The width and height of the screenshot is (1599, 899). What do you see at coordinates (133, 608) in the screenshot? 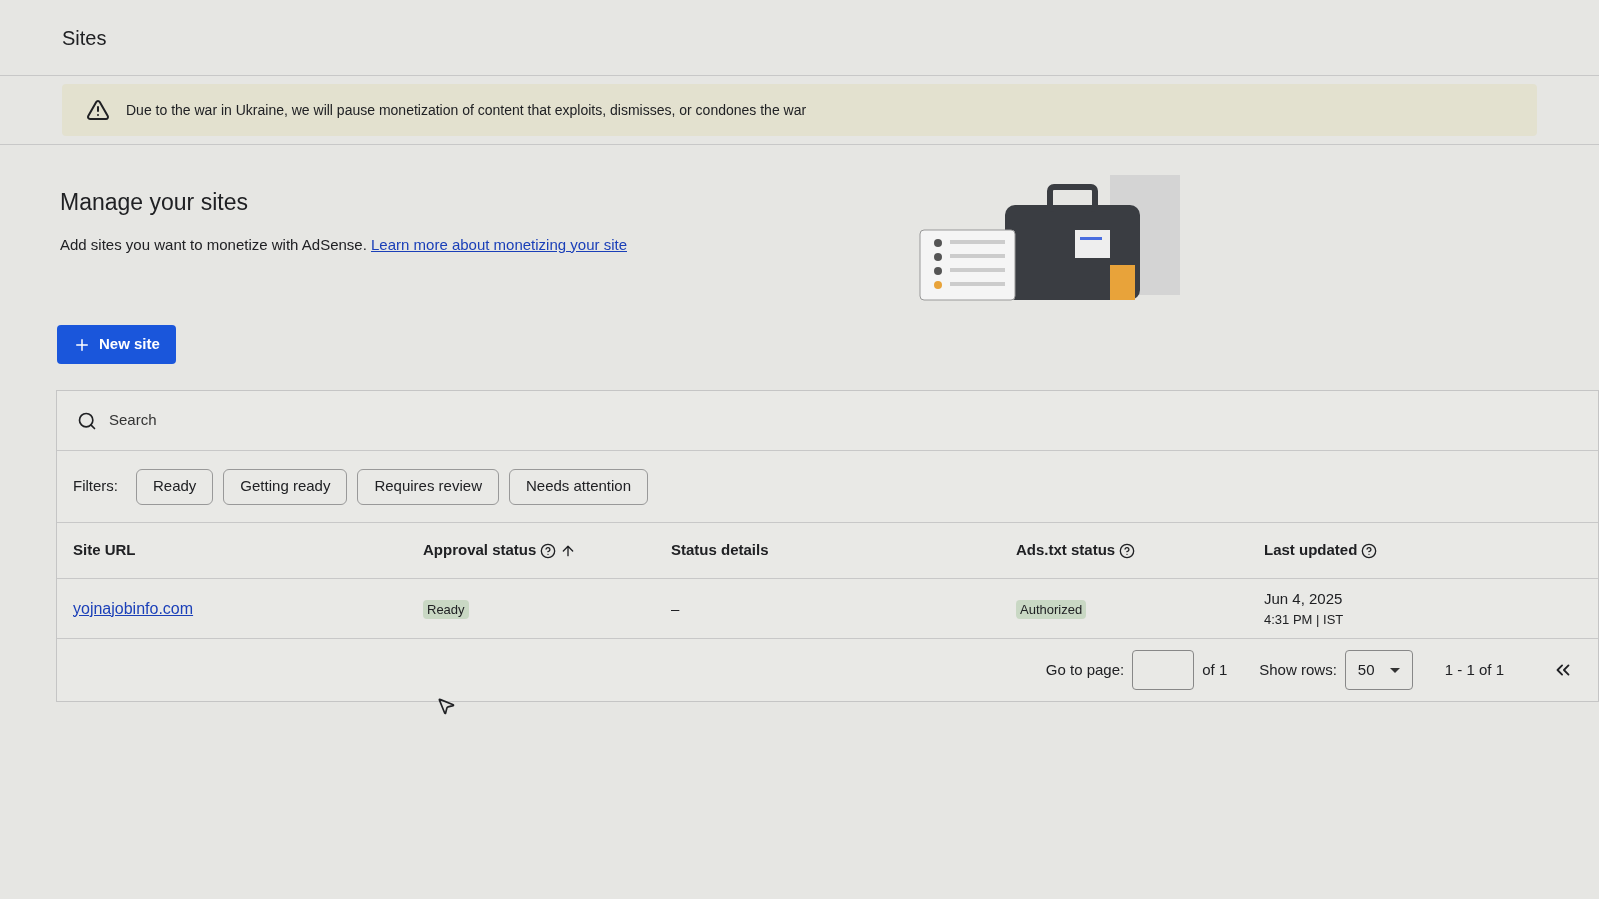
I see `site-link: yojnajobinfo.com` at bounding box center [133, 608].